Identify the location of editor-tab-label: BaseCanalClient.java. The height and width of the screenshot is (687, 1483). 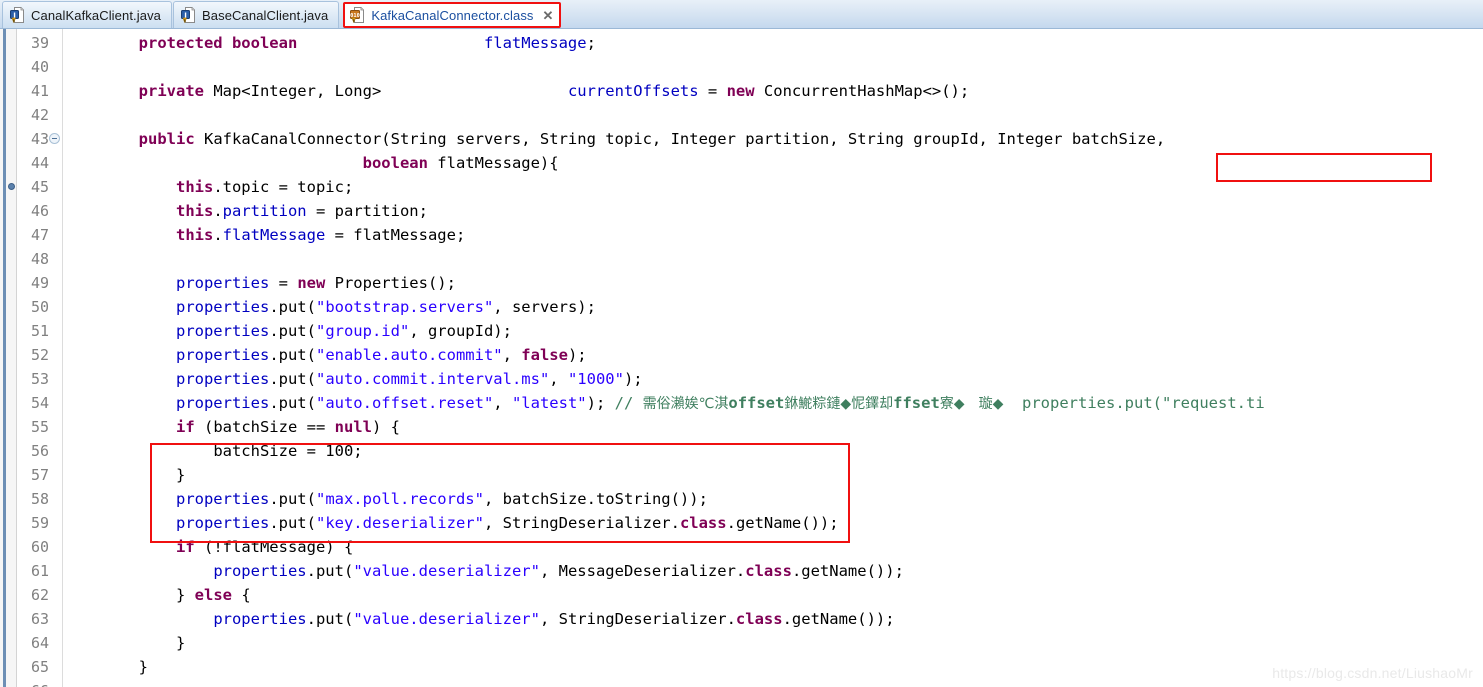
(265, 15).